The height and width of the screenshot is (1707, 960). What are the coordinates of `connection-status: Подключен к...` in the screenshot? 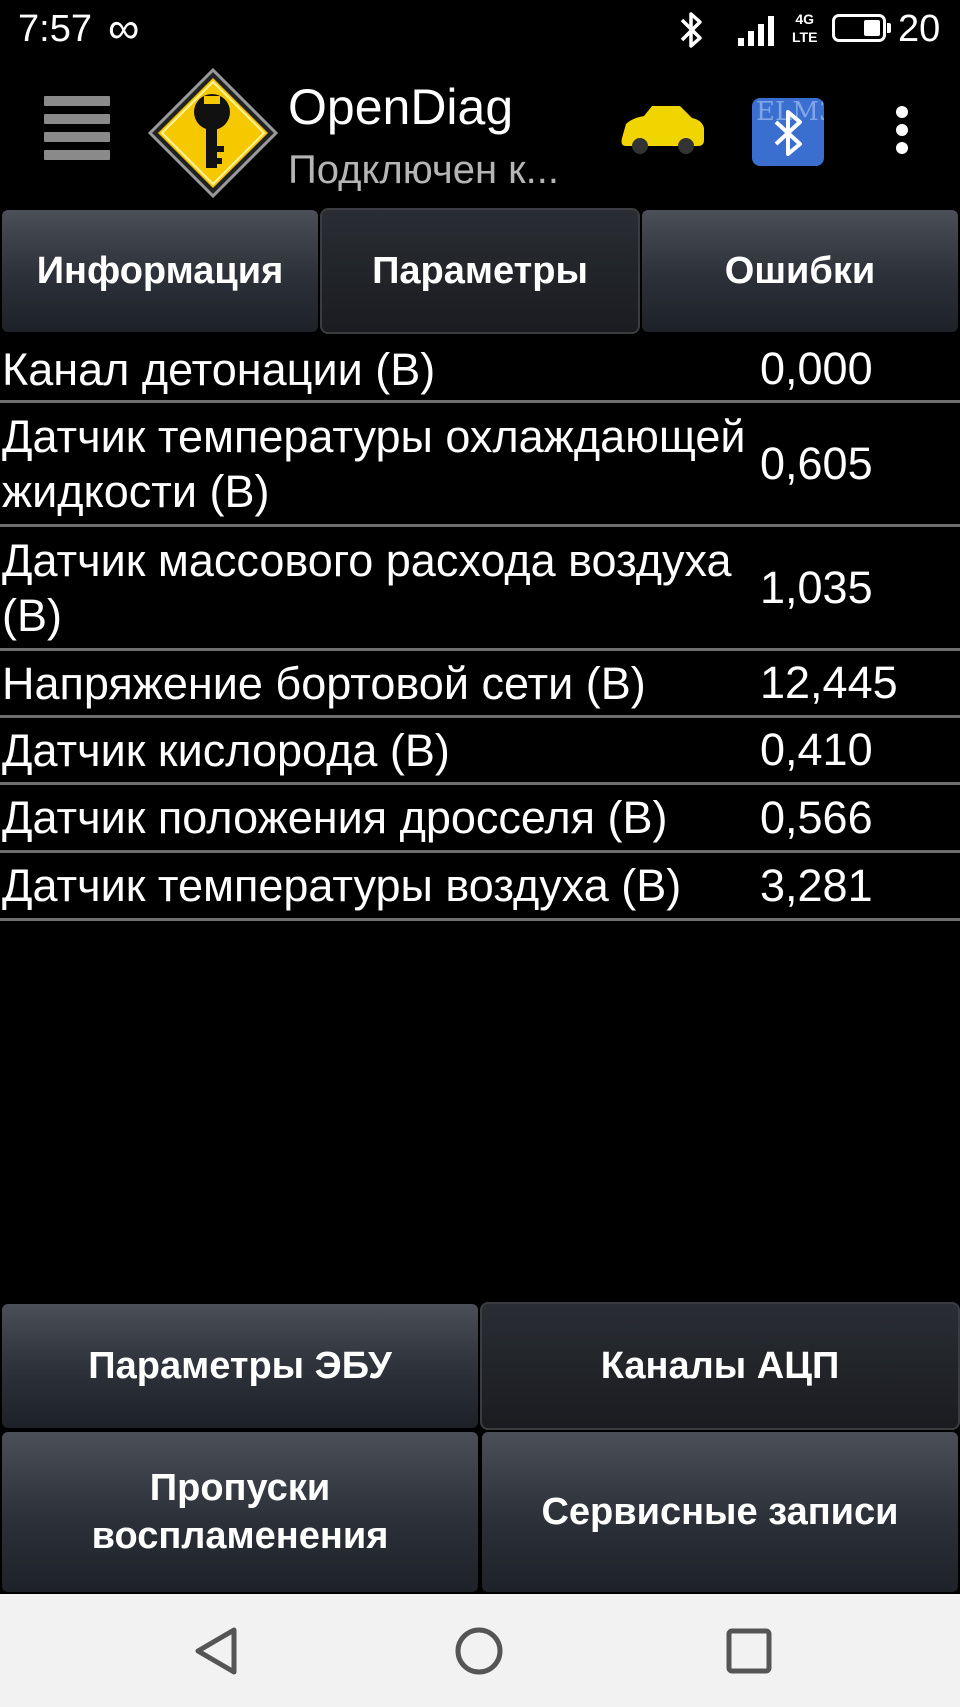 It's located at (423, 170).